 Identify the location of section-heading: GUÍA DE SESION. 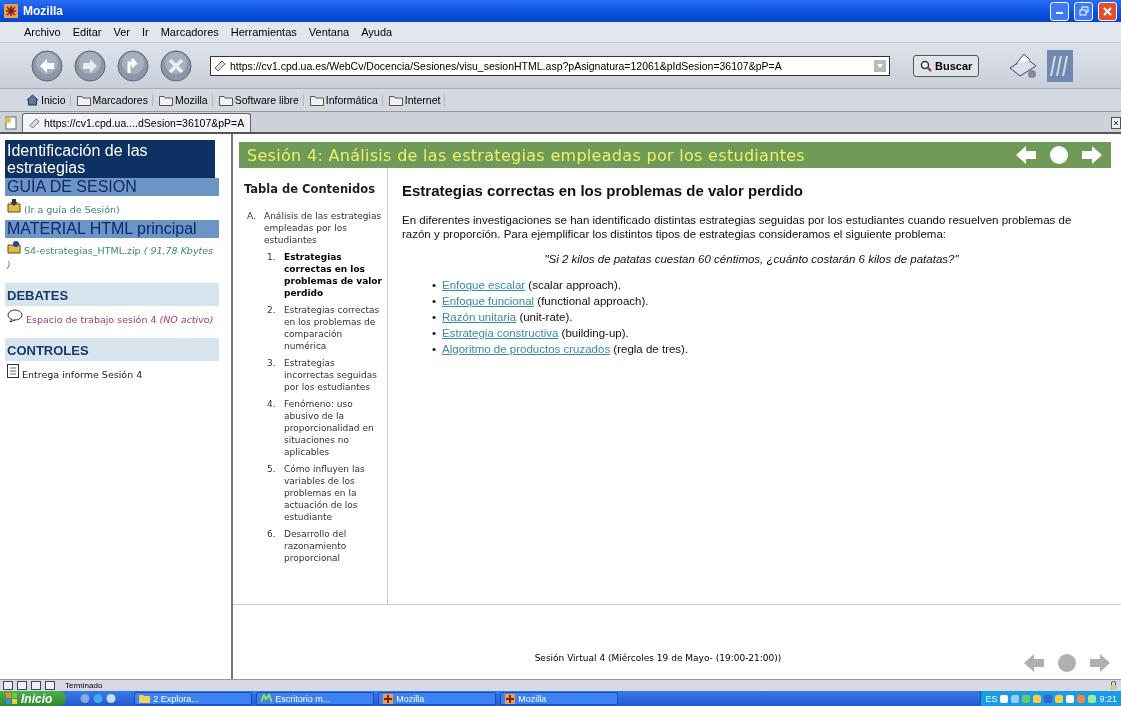
(112, 187).